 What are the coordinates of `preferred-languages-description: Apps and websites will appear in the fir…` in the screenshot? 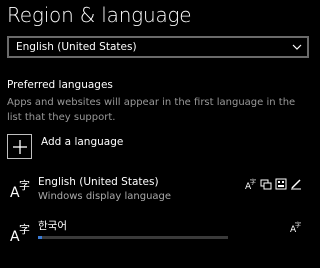 It's located at (151, 110).